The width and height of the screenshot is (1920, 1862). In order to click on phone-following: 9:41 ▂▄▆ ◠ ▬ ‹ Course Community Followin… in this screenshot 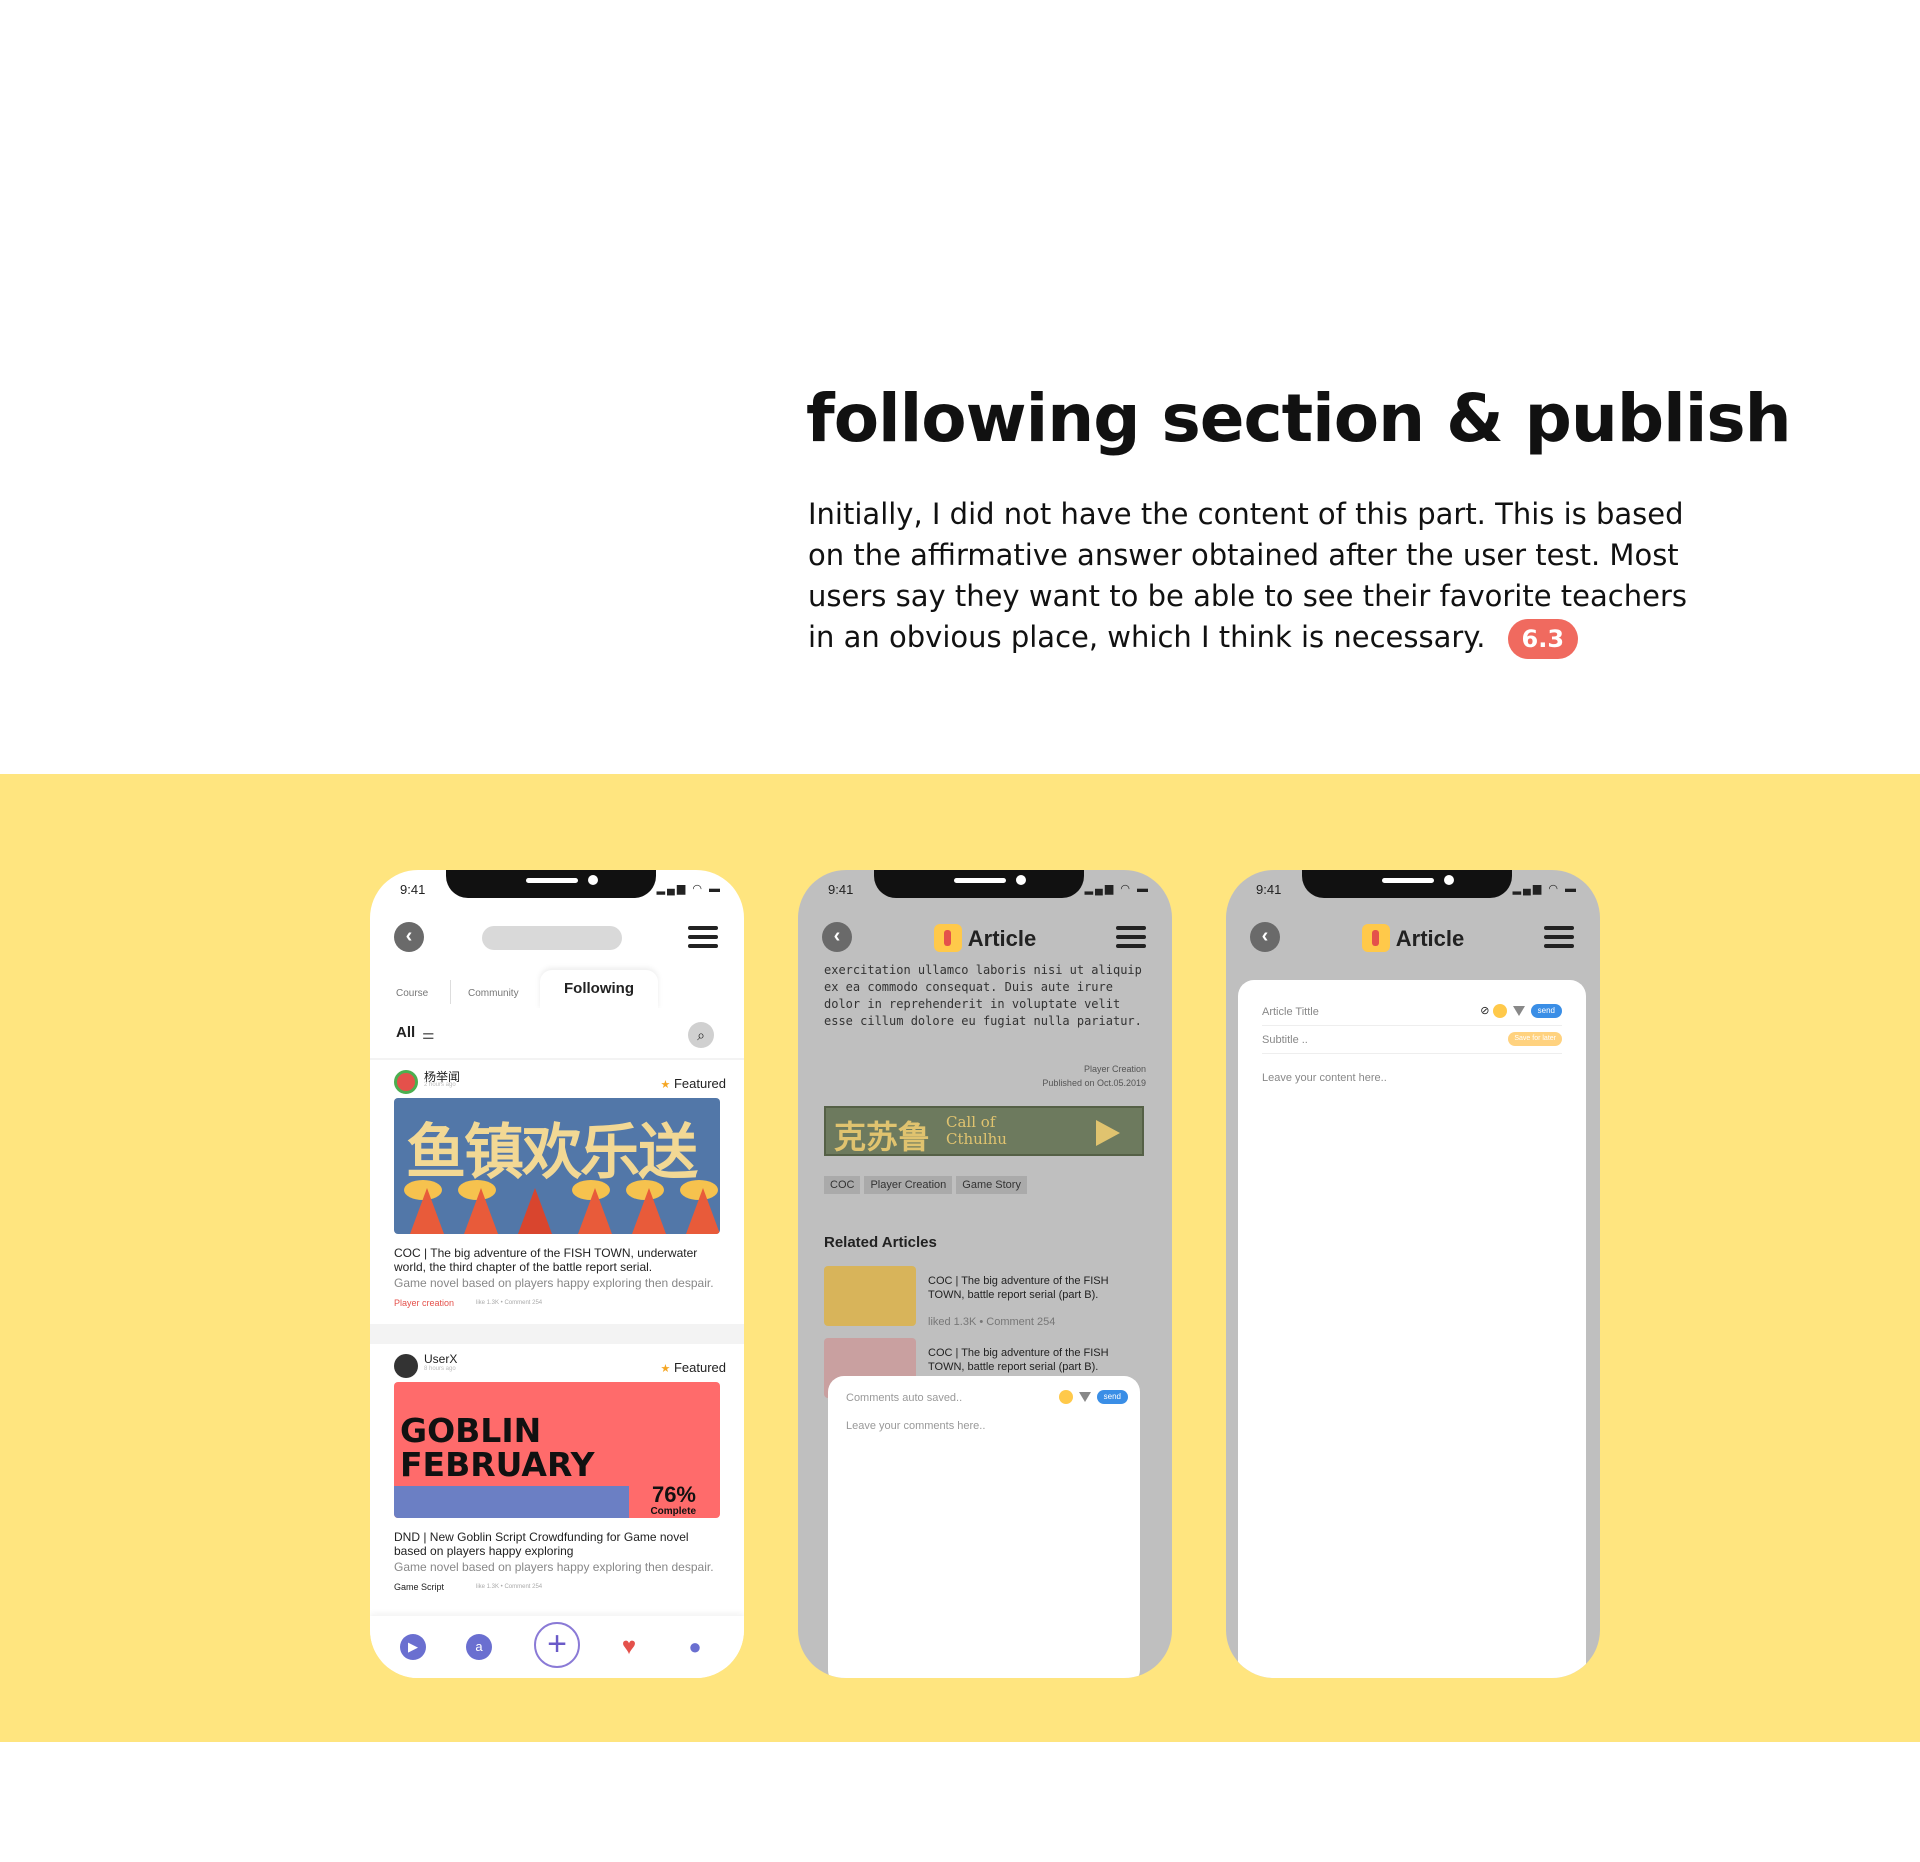, I will do `click(557, 1274)`.